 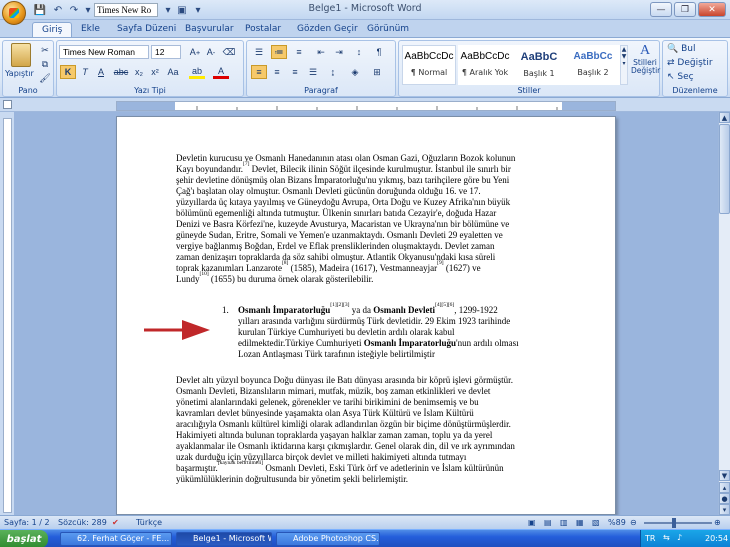 What do you see at coordinates (339, 52) in the screenshot?
I see `increase-indent-icon: ⇥` at bounding box center [339, 52].